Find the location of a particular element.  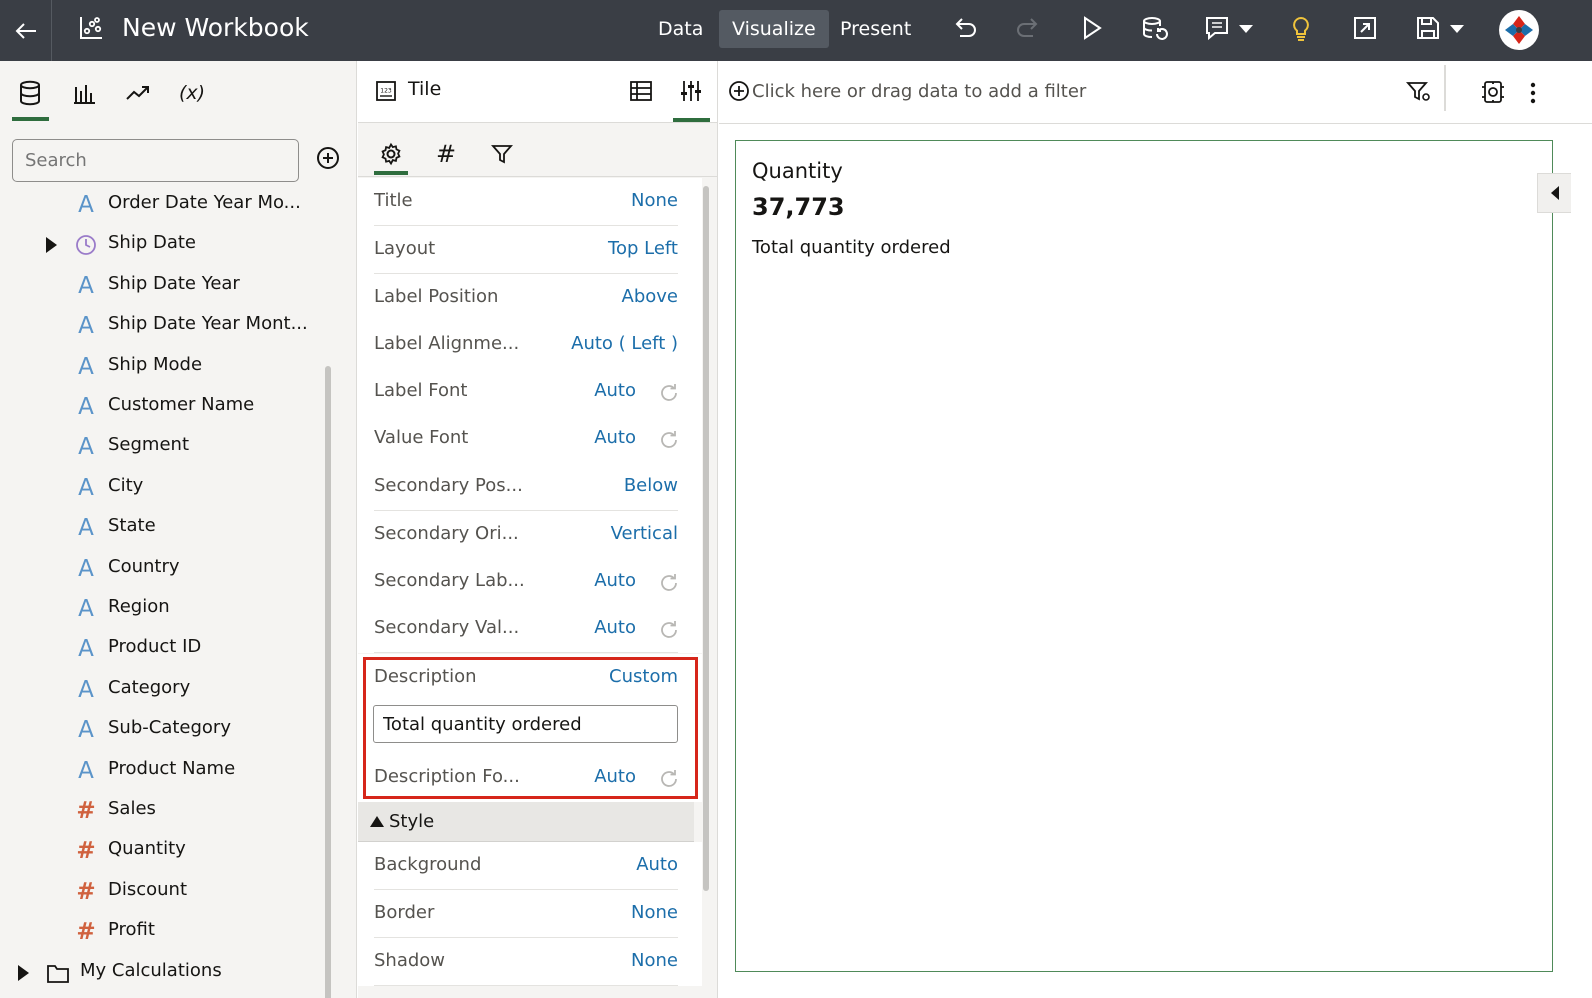

workbook-title: New Workbook is located at coordinates (215, 27).